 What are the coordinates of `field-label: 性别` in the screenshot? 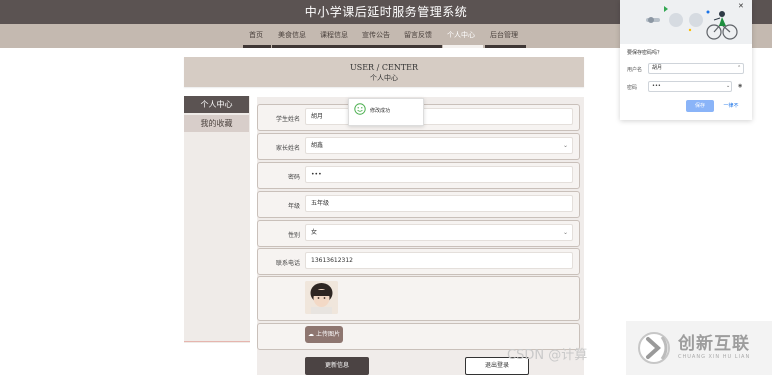 It's located at (293, 235).